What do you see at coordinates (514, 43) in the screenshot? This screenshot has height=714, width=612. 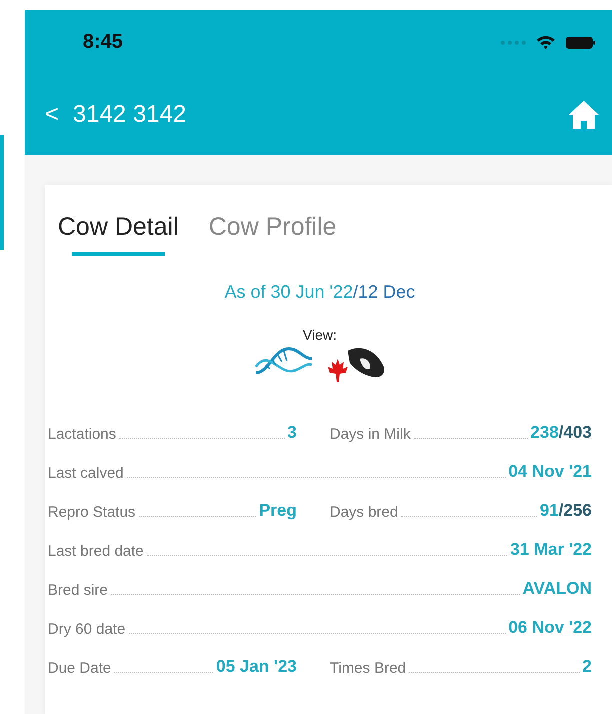 I see `signal-icon` at bounding box center [514, 43].